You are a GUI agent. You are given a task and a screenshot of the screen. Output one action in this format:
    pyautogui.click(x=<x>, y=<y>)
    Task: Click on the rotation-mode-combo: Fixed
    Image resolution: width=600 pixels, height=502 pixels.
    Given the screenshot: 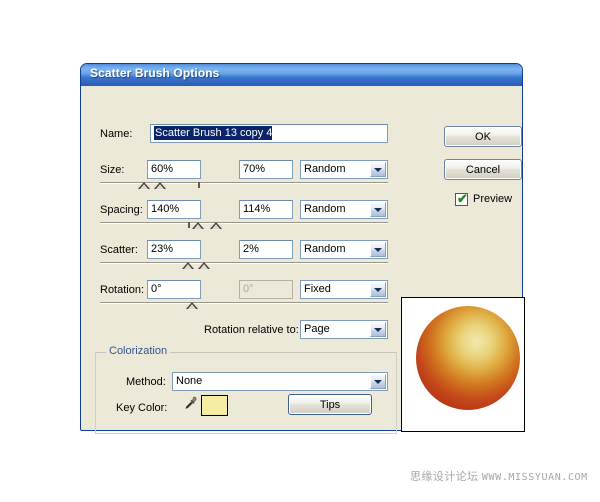 What is the action you would take?
    pyautogui.click(x=344, y=289)
    